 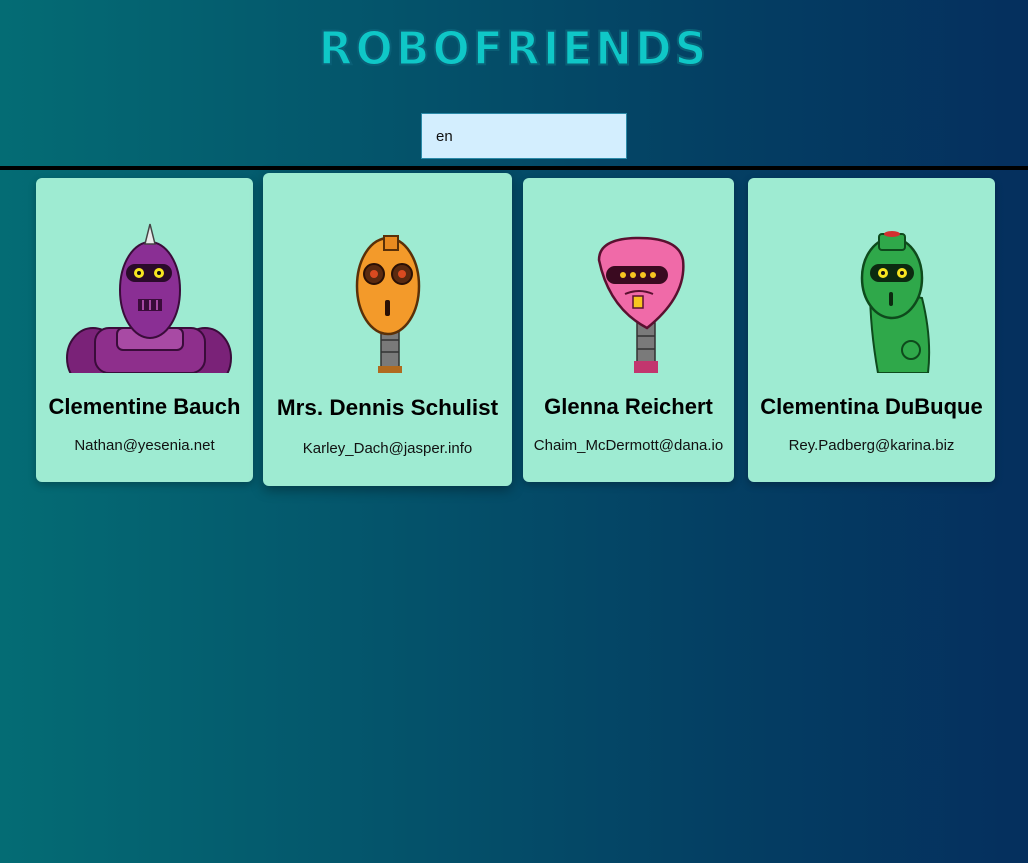 I want to click on robot-email: Nathan@yesenia.net, so click(x=144, y=445).